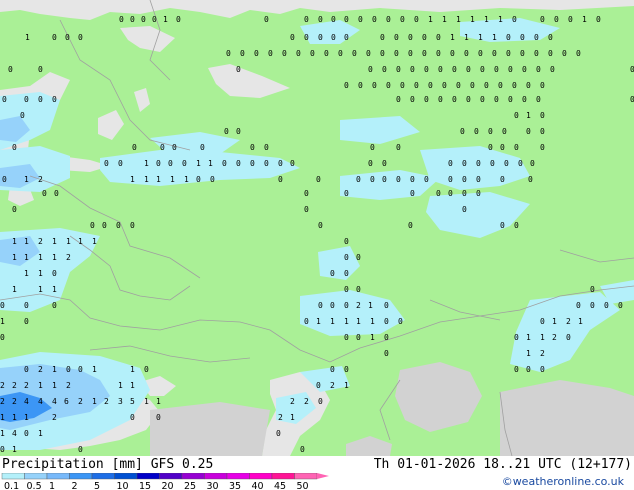 Image resolution: width=634 pixels, height=490 pixels. What do you see at coordinates (303, 485) in the screenshot?
I see `scale-tick-label: 50` at bounding box center [303, 485].